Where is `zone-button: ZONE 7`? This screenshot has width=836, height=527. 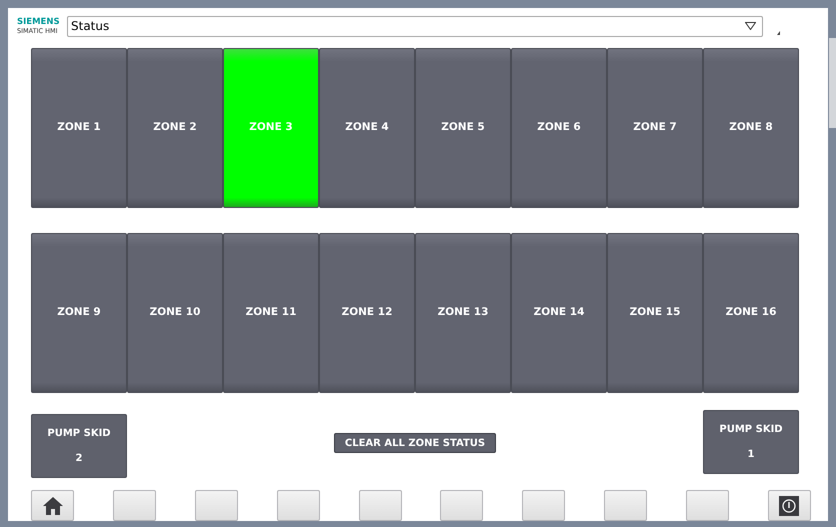
zone-button: ZONE 7 is located at coordinates (655, 128).